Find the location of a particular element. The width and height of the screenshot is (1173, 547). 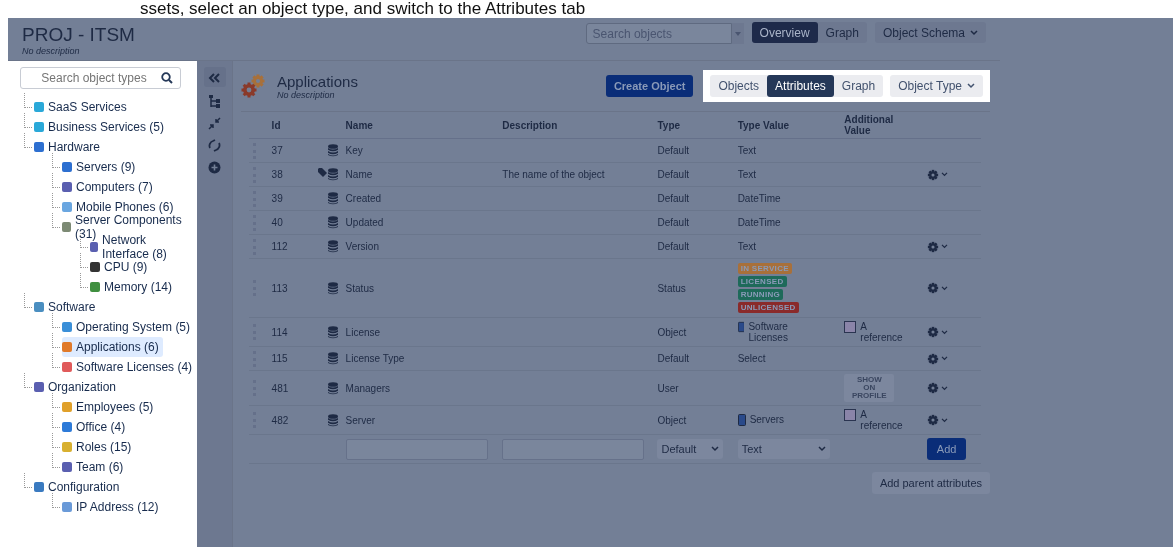

table-cell: 112 is located at coordinates (288, 246).